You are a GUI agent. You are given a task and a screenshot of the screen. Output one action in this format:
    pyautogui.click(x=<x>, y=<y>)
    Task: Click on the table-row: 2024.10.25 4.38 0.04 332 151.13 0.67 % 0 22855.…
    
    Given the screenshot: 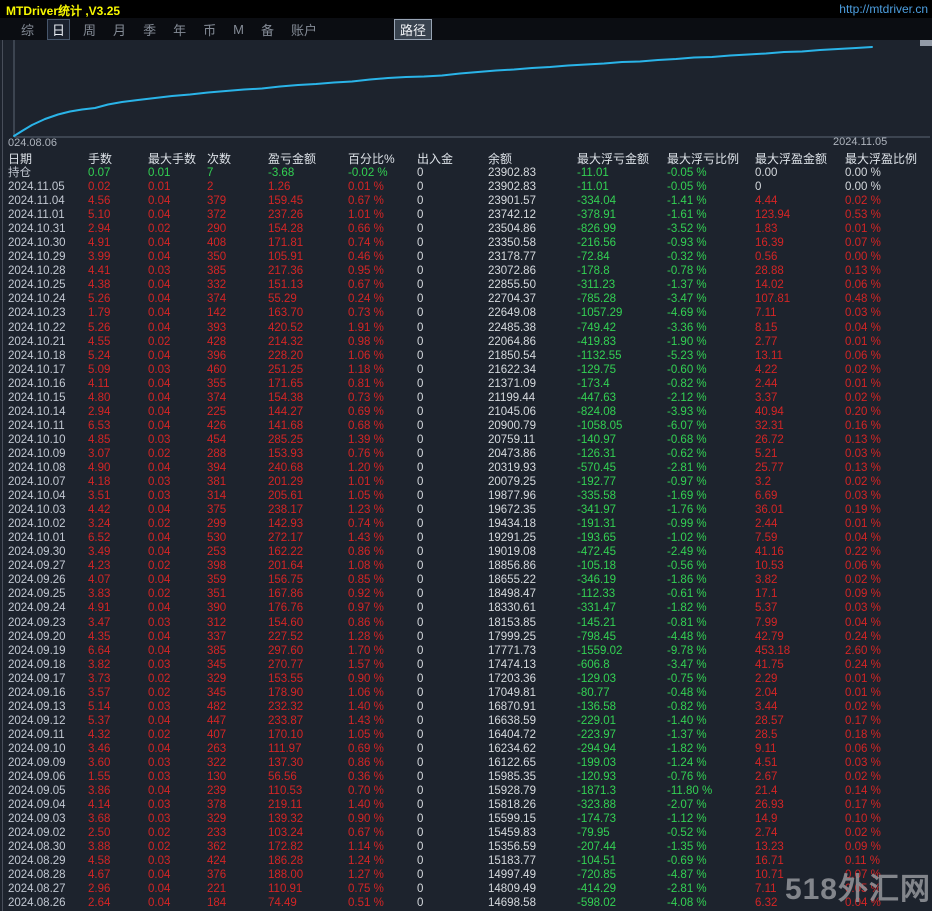 What is the action you would take?
    pyautogui.click(x=466, y=285)
    